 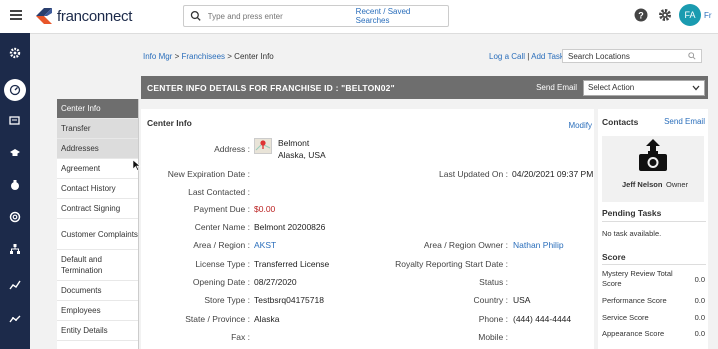 What do you see at coordinates (267, 319) in the screenshot?
I see `state-value: Alaska` at bounding box center [267, 319].